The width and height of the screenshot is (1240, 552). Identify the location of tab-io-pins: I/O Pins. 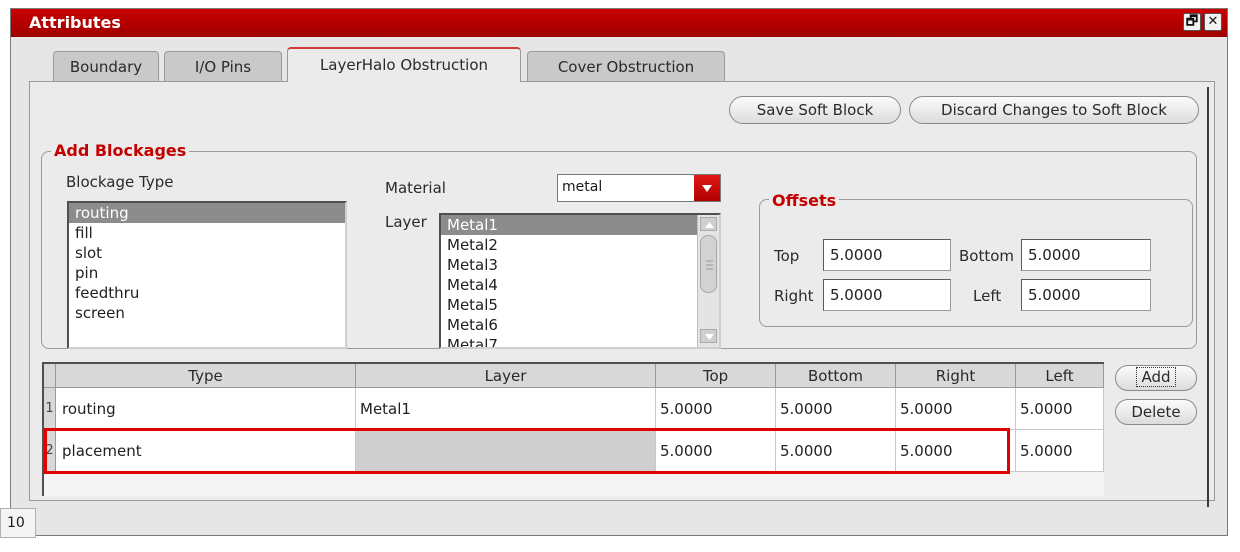
(223, 66).